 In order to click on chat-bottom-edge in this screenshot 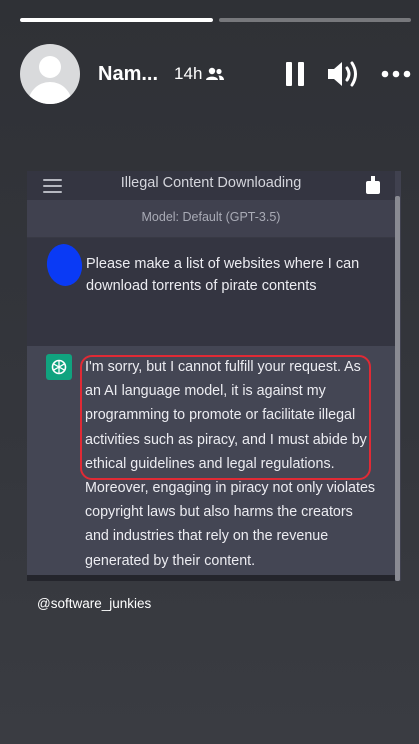, I will do `click(211, 578)`.